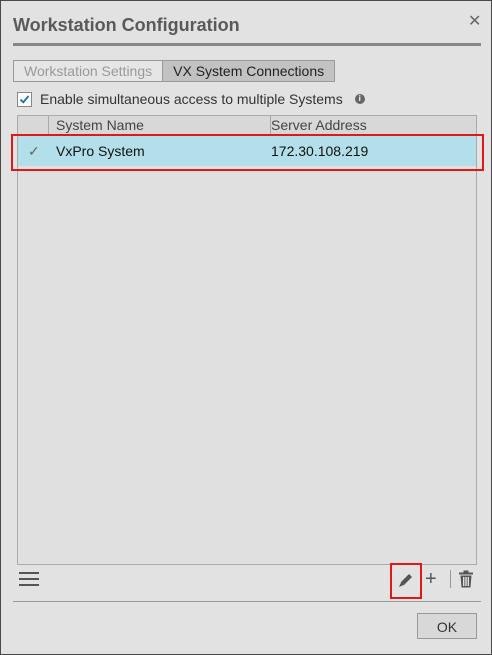  I want to click on table-header: System Name Server Address, so click(247, 126).